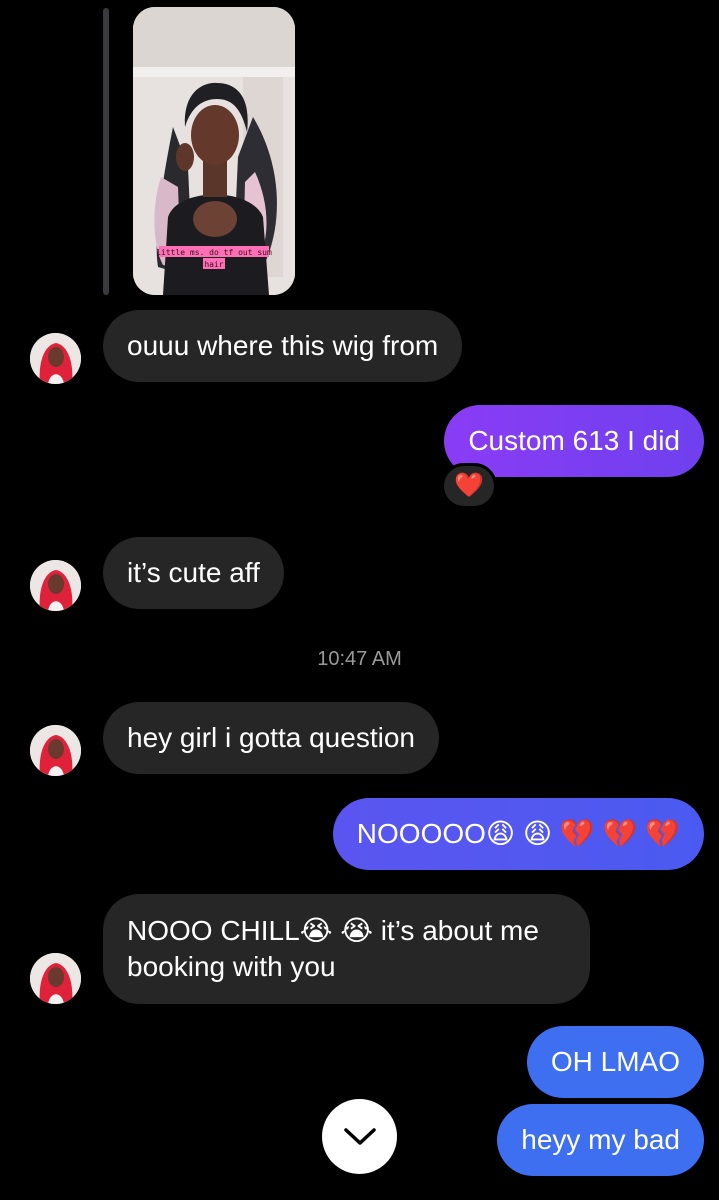  Describe the element at coordinates (359, 659) in the screenshot. I see `message-timestamp: 10:47 AM` at that location.